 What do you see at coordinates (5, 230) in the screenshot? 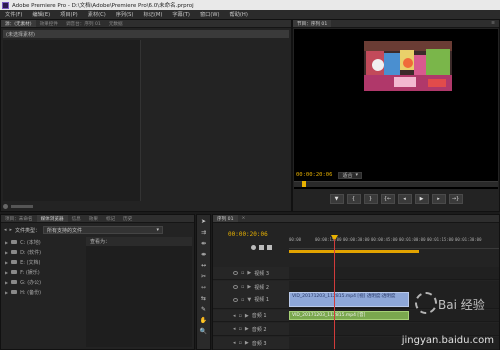
I see `nav-back-icon: ◂` at bounding box center [5, 230].